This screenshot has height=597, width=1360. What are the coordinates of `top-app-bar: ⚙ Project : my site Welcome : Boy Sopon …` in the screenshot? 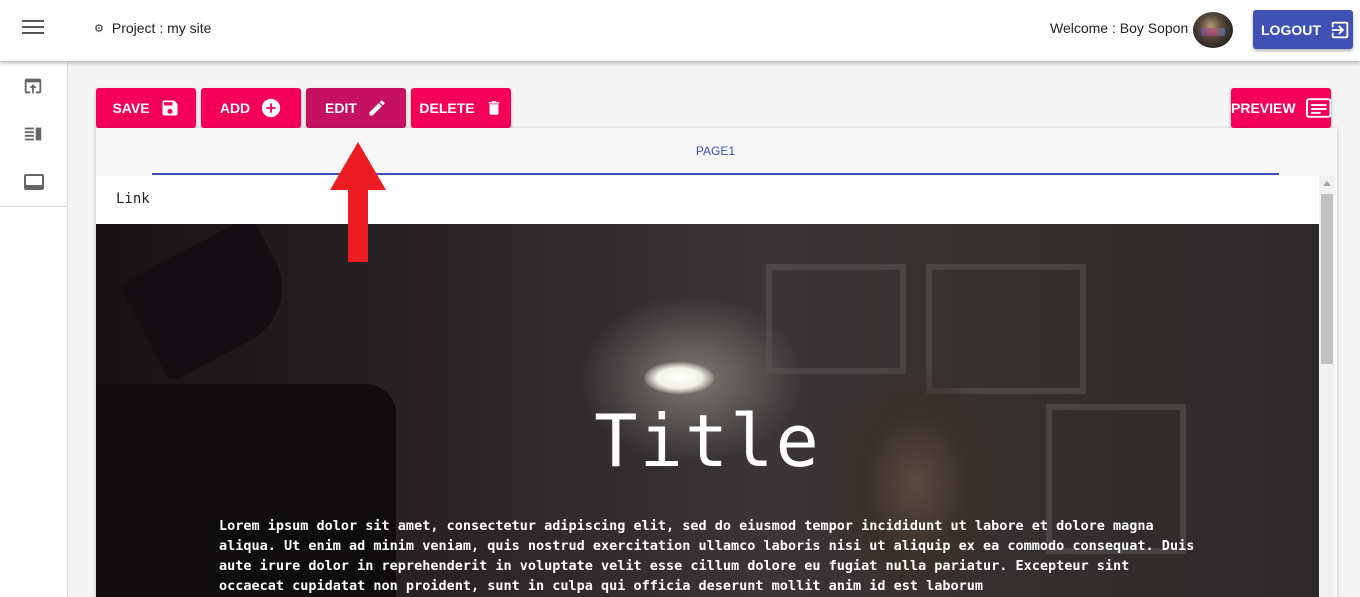 It's located at (680, 30).